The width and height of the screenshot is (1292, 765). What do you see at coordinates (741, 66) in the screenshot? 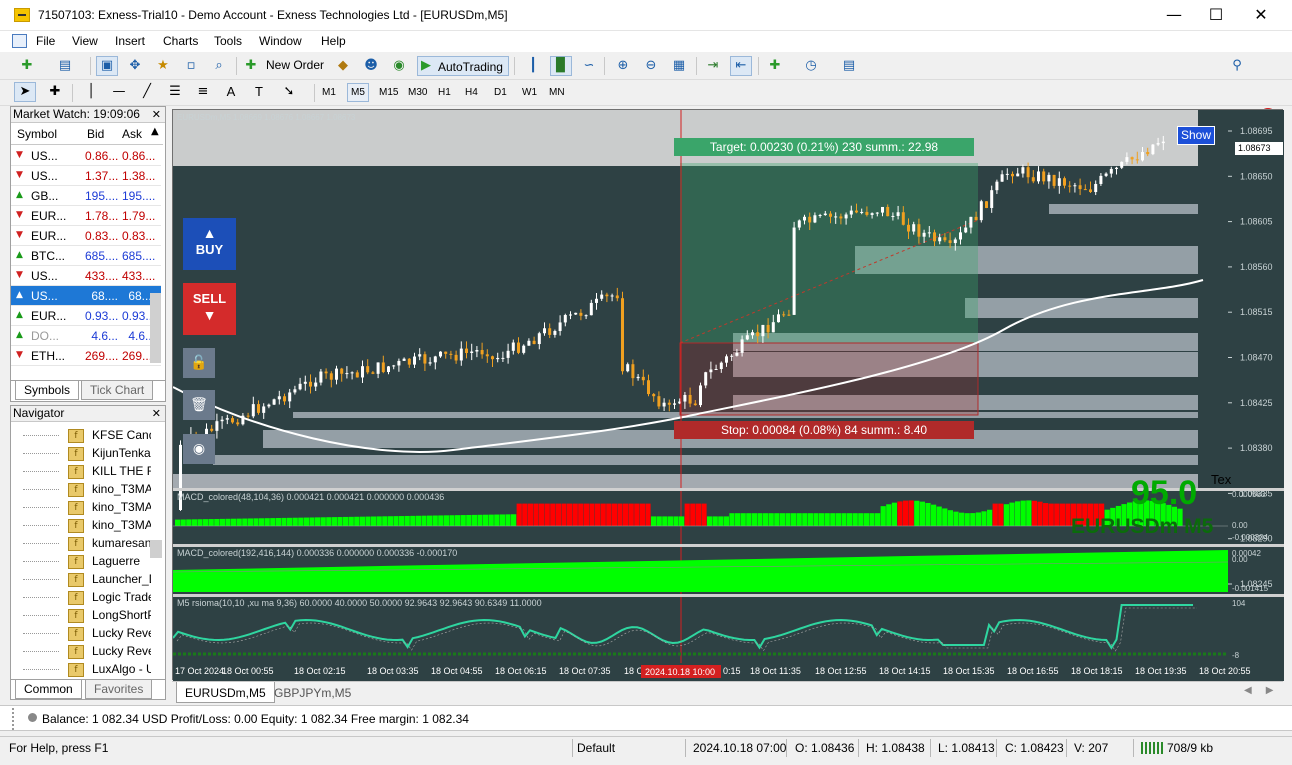
I see `chart-shift-icon: ⇤` at bounding box center [741, 66].